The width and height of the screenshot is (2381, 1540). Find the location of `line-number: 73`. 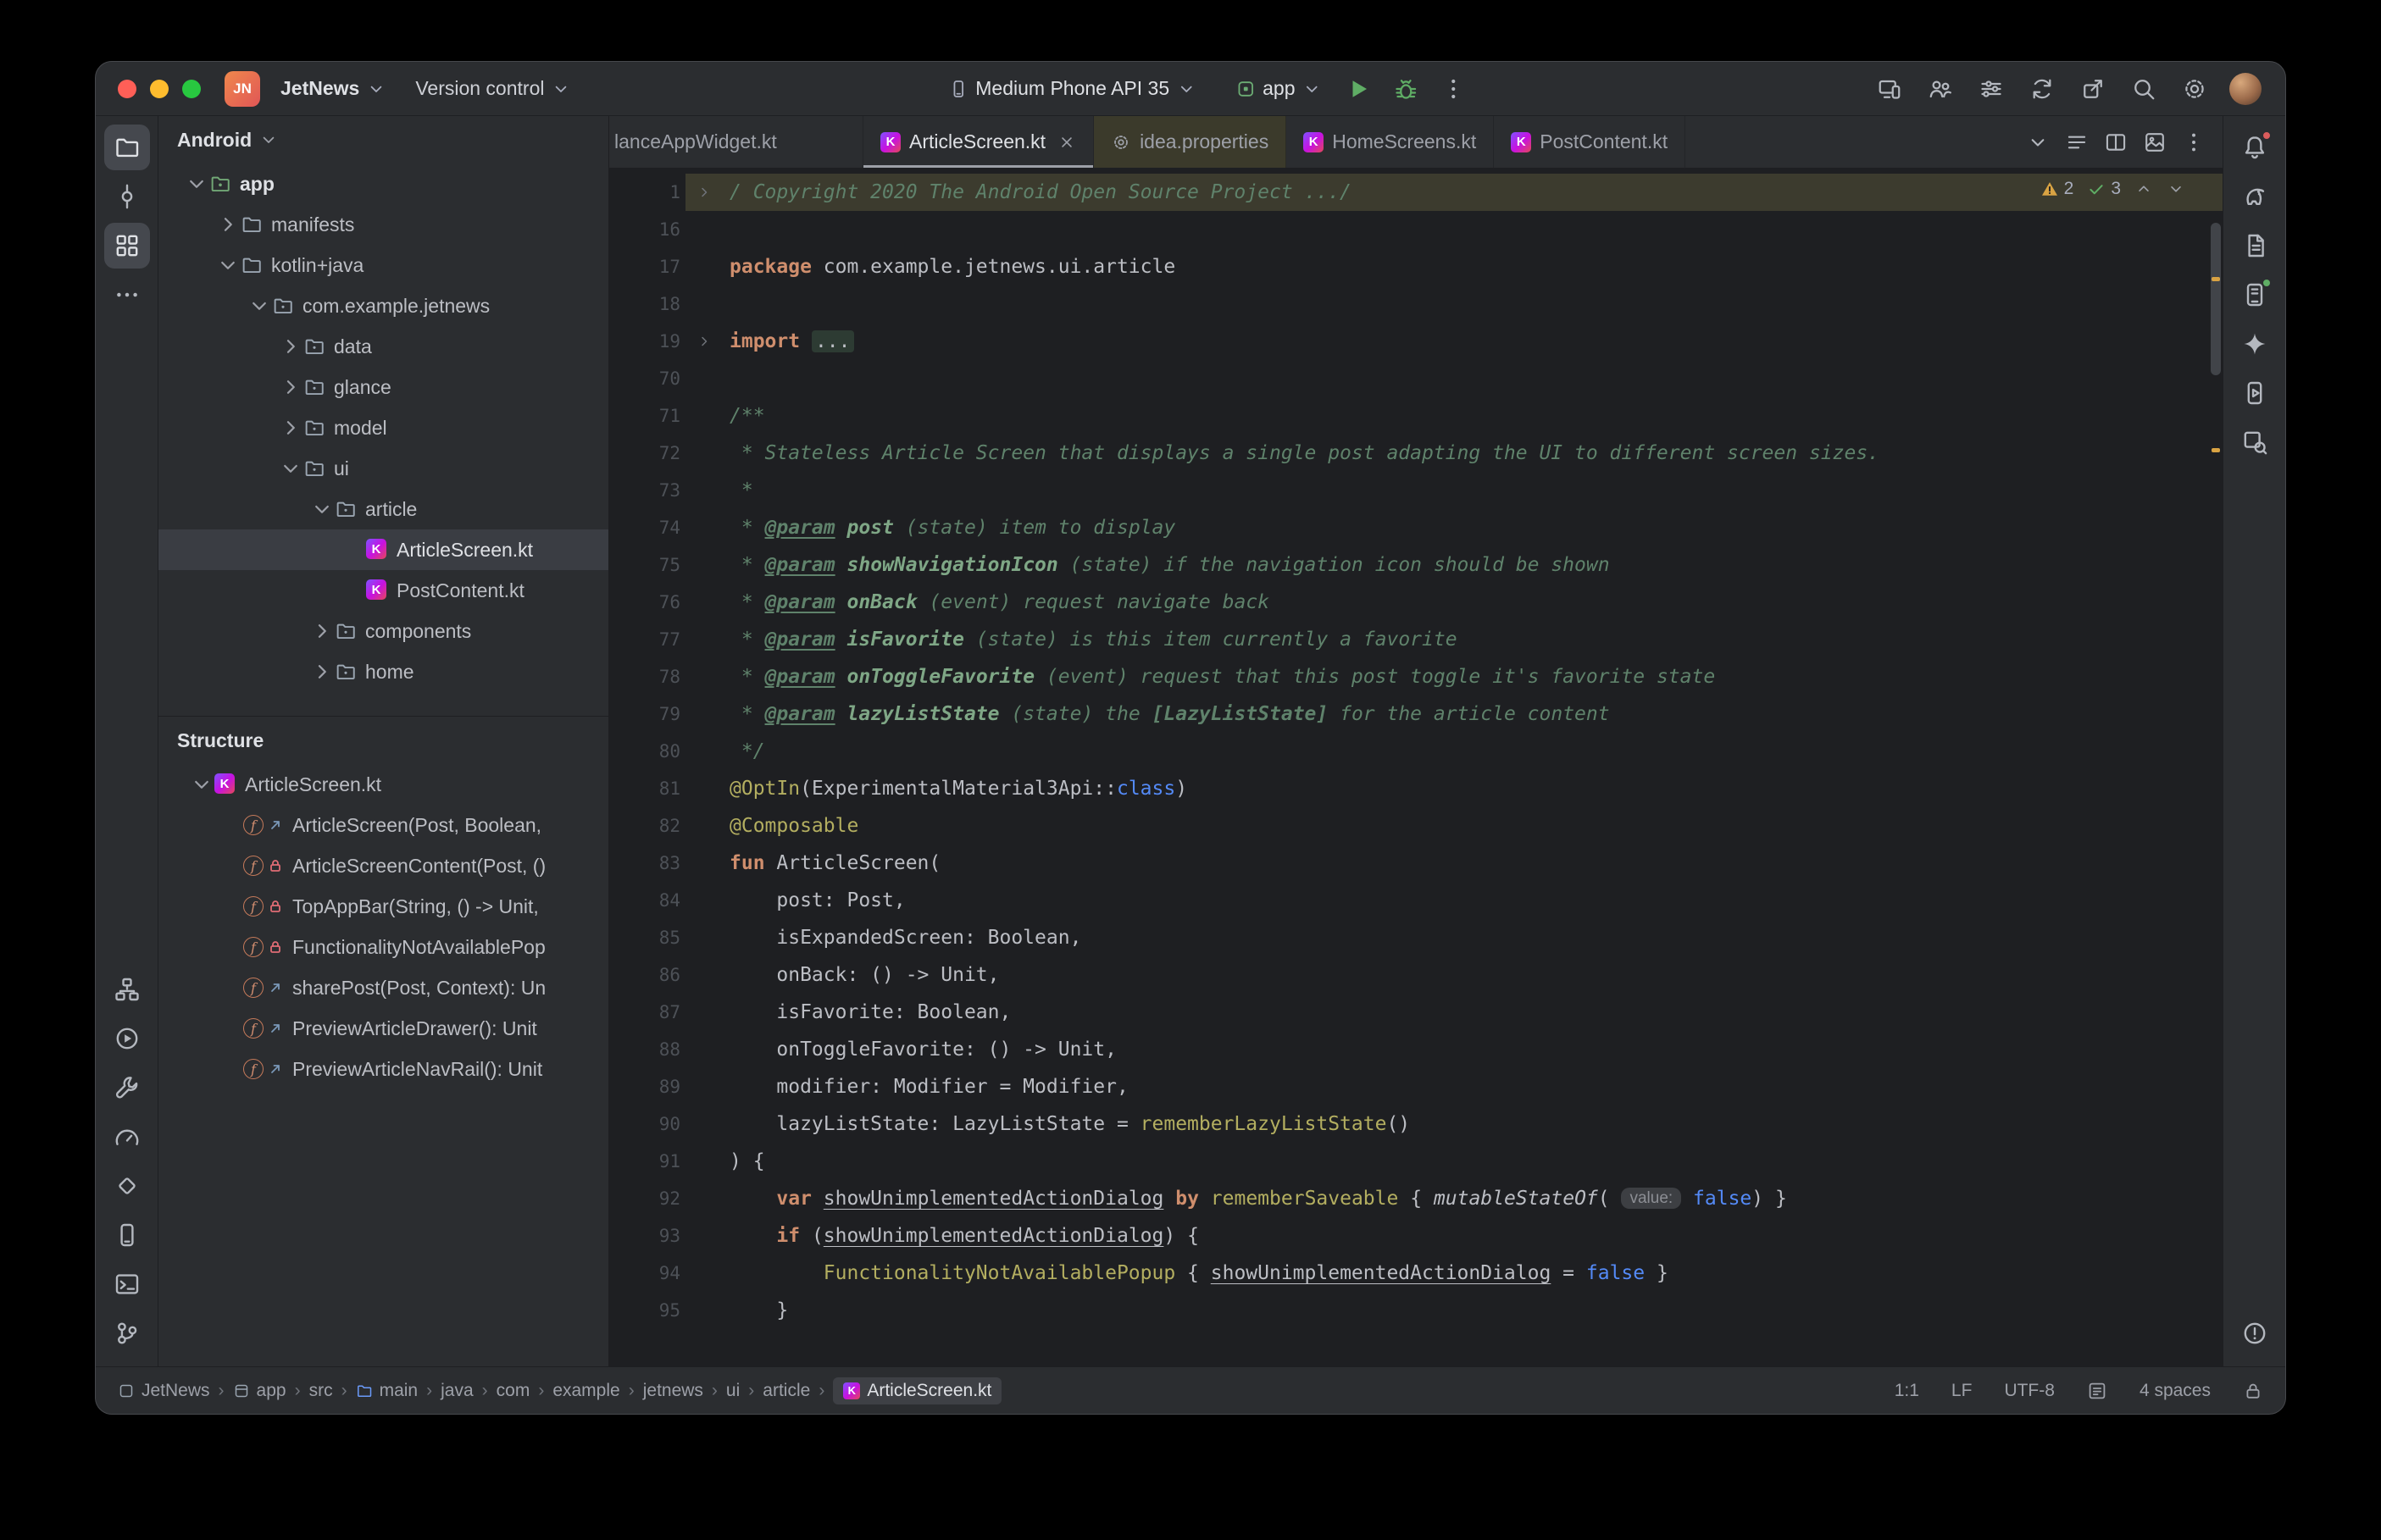

line-number: 73 is located at coordinates (647, 490).